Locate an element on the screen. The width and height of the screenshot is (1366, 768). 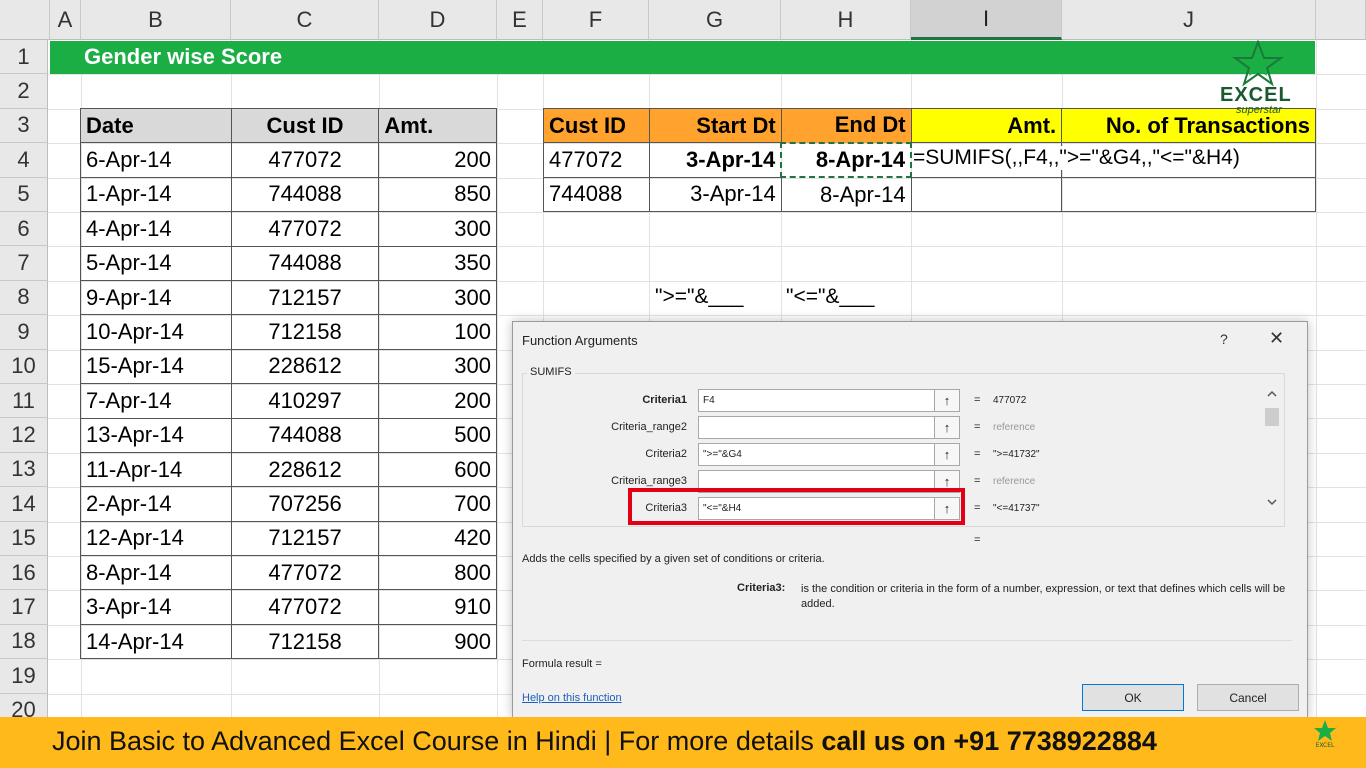
ok-button: OK is located at coordinates (1133, 697).